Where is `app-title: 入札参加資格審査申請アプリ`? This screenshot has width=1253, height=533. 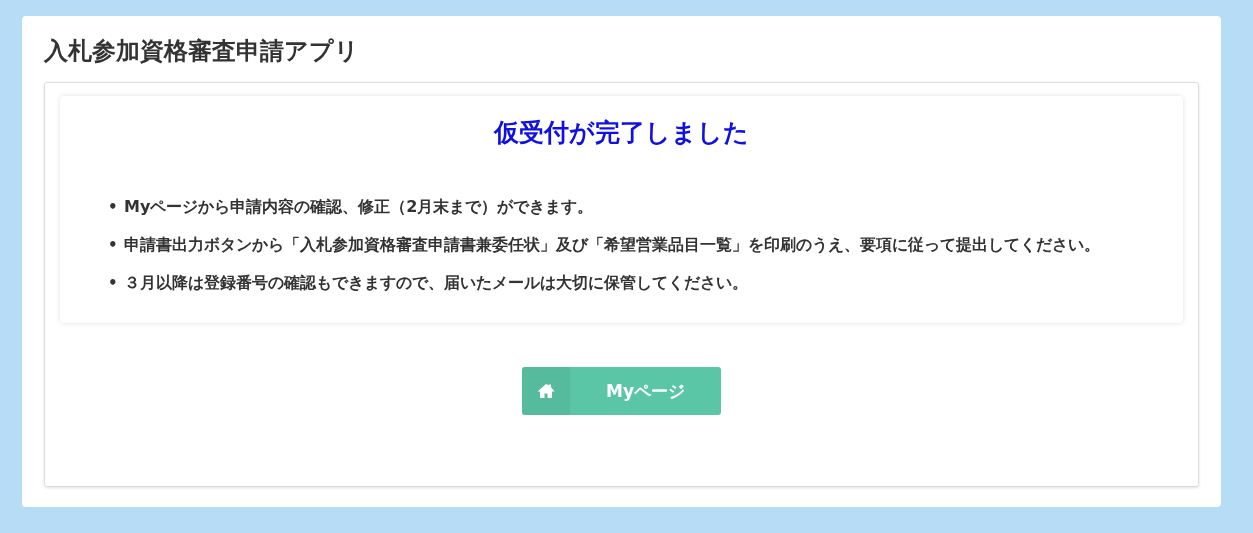 app-title: 入札参加資格審査申請アプリ is located at coordinates (202, 51).